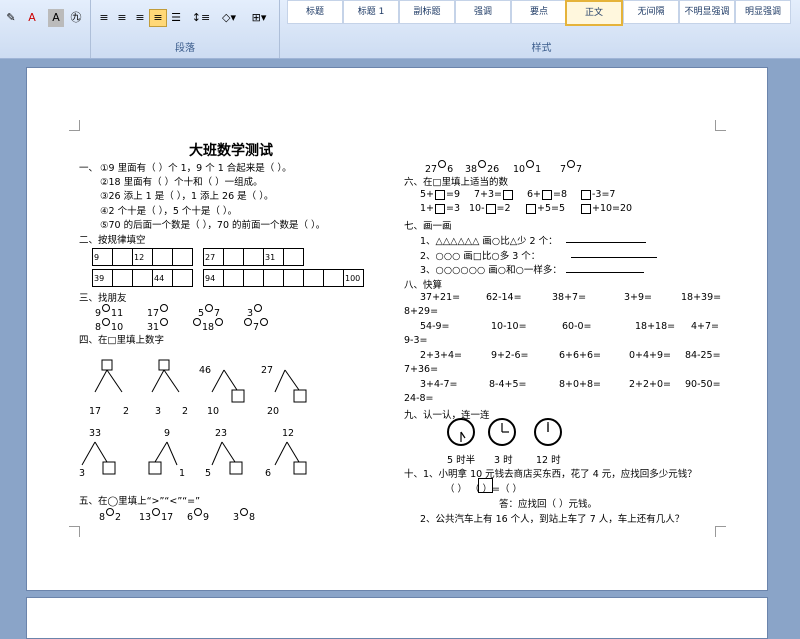 Image resolution: width=800 pixels, height=639 pixels. Describe the element at coordinates (74, 125) in the screenshot. I see `crop-mark-tl` at that location.